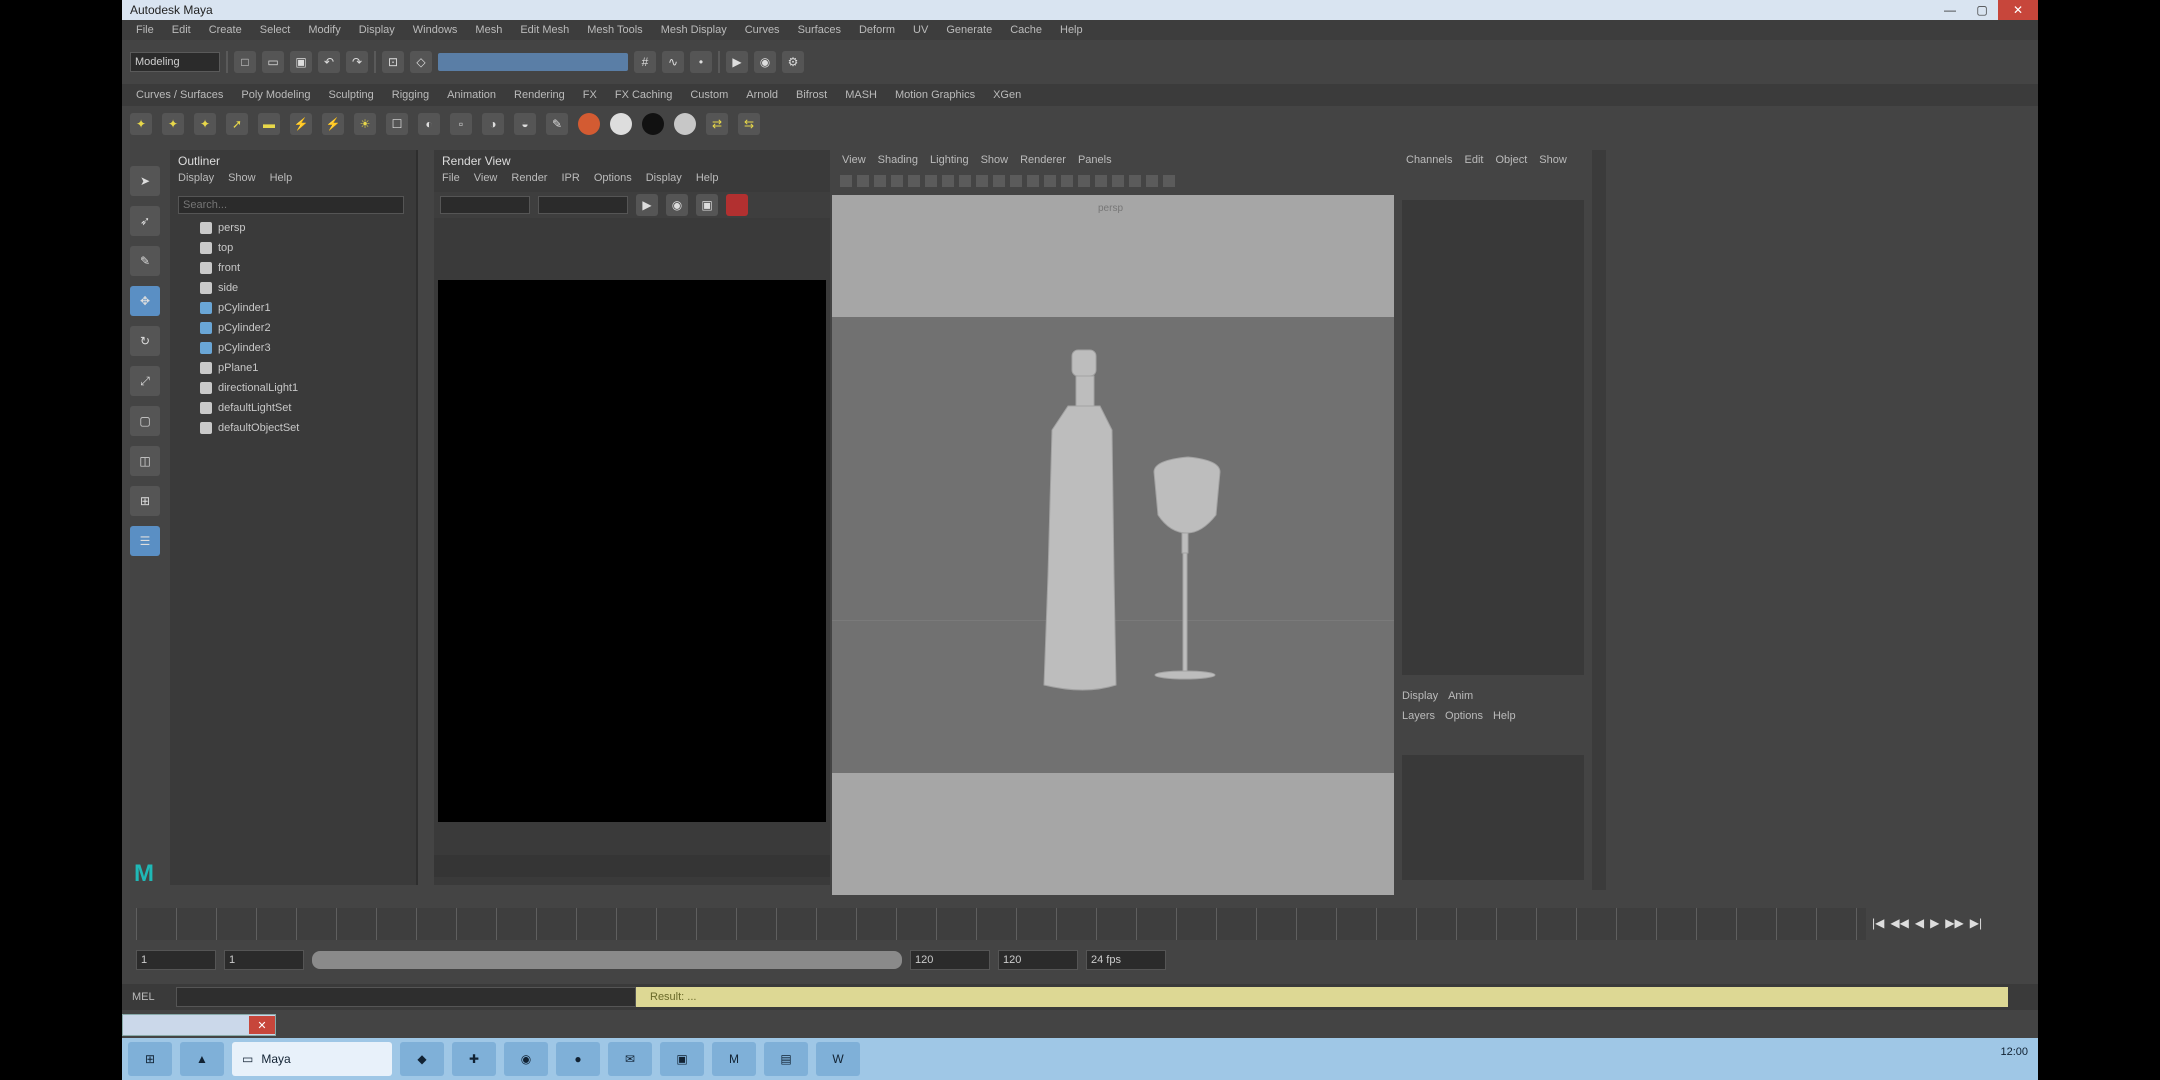 The image size is (2160, 1080). I want to click on layer-menu-help: Help, so click(1504, 716).